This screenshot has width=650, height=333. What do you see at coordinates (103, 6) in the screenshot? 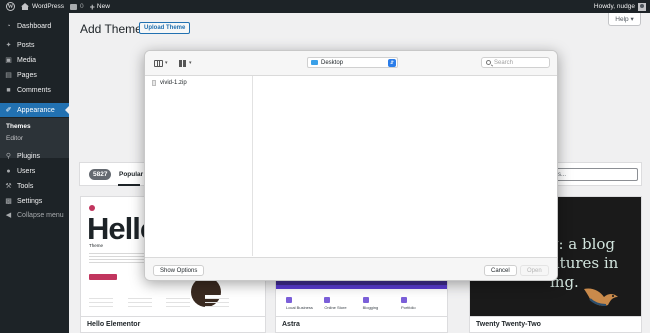
I see `new-label: New` at bounding box center [103, 6].